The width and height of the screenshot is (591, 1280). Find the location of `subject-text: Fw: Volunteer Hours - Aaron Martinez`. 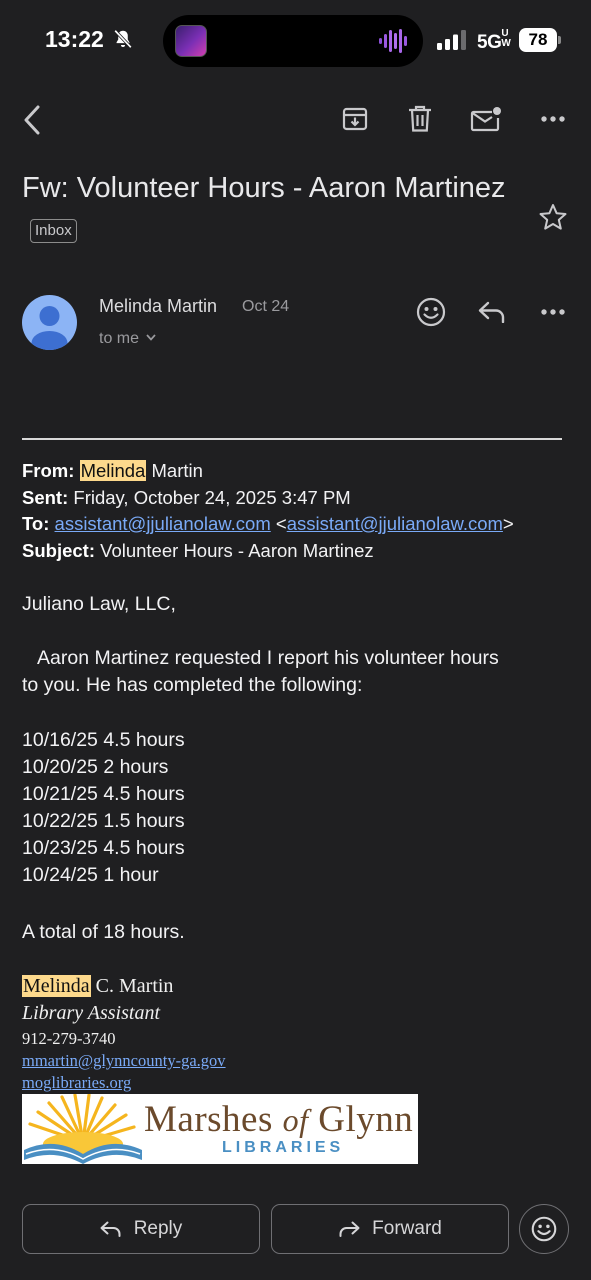

subject-text: Fw: Volunteer Hours - Aaron Martinez is located at coordinates (264, 188).